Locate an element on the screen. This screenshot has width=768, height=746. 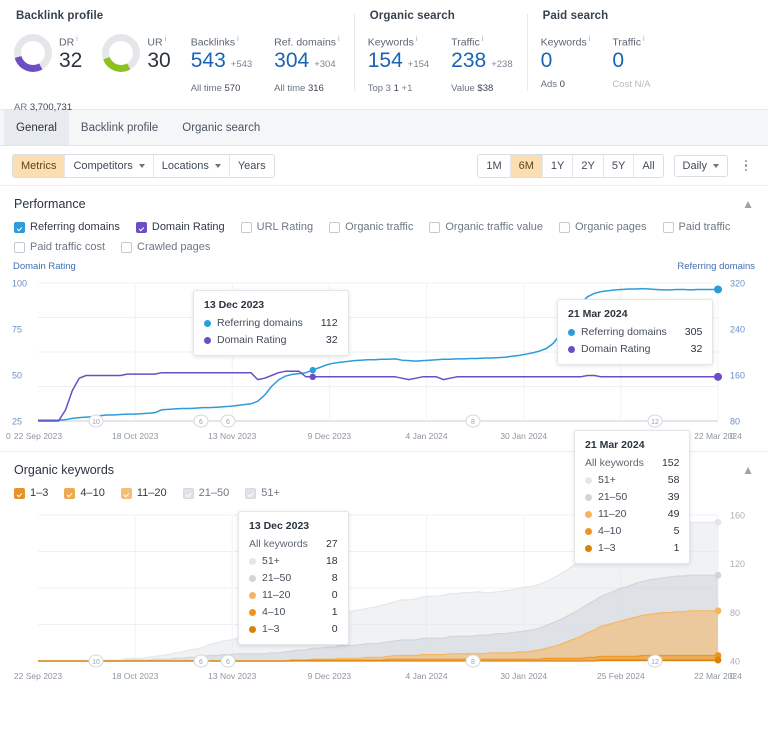
metric-organic-traffic: Traffic i 238 +238 Value $38 is located at coordinates (481, 64).